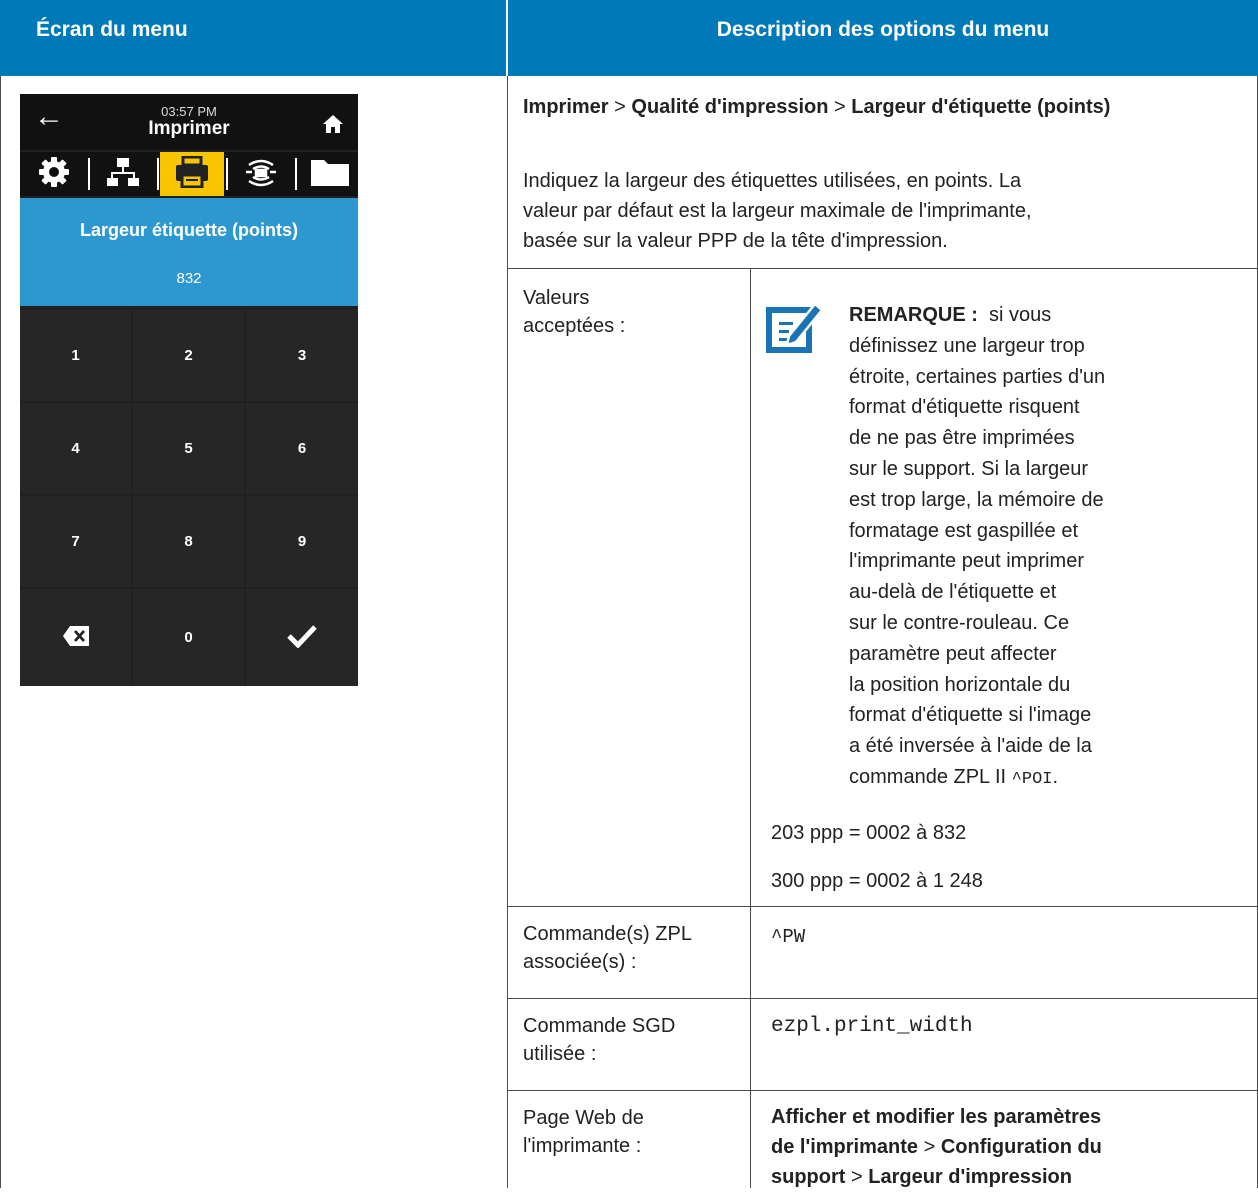  I want to click on tab-settings, so click(54, 174).